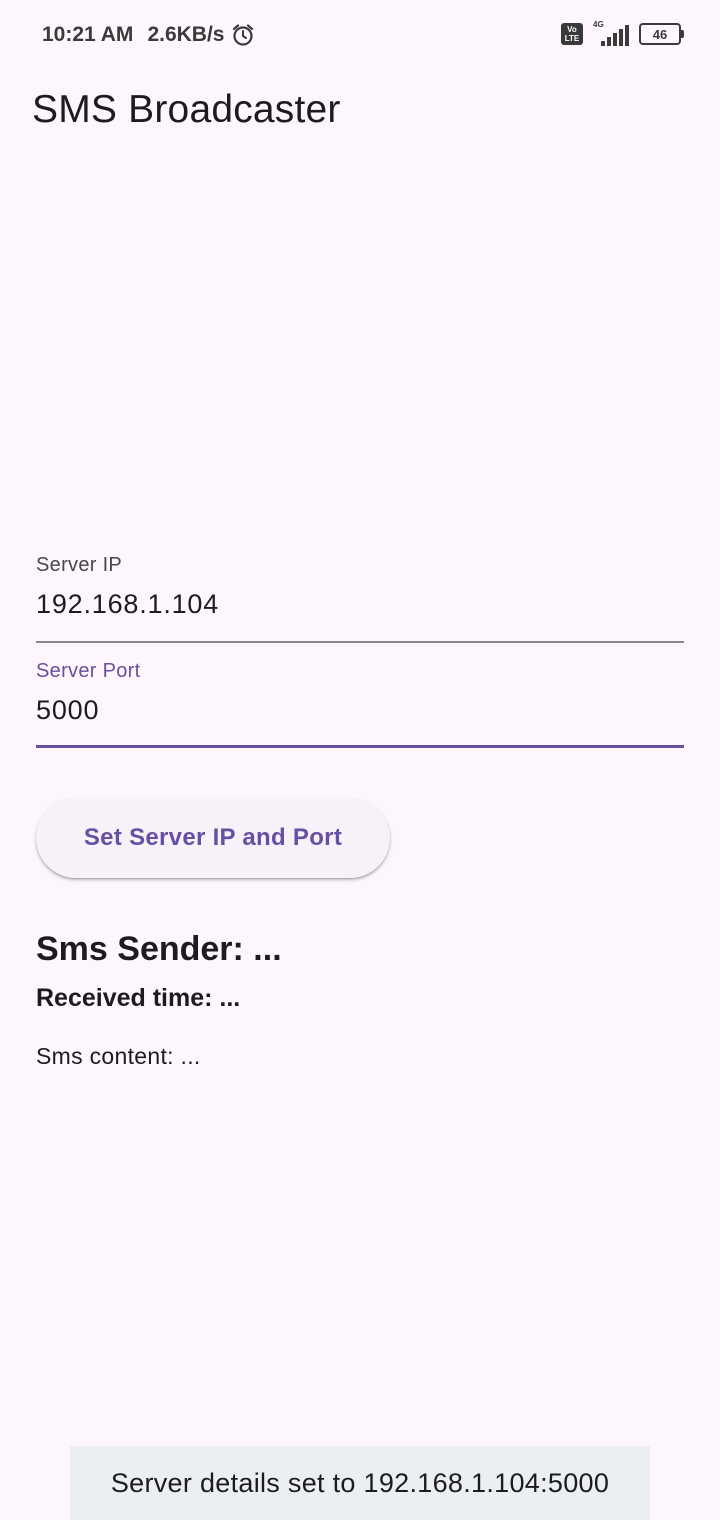  Describe the element at coordinates (360, 746) in the screenshot. I see `server-port-underline` at that location.